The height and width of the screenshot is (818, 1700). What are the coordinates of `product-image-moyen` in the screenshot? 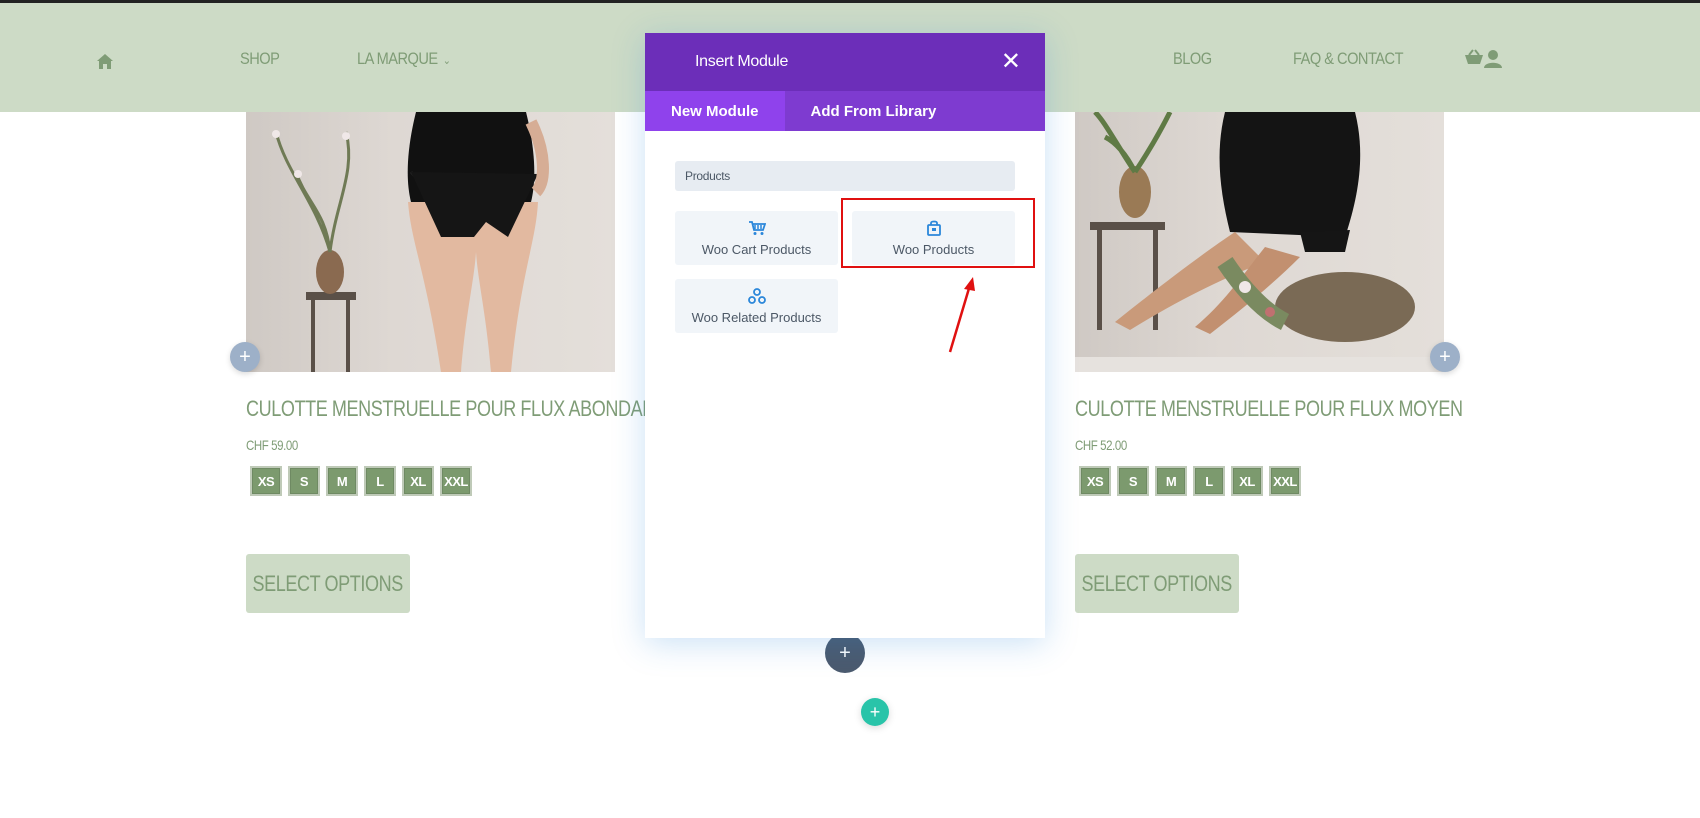 It's located at (1259, 242).